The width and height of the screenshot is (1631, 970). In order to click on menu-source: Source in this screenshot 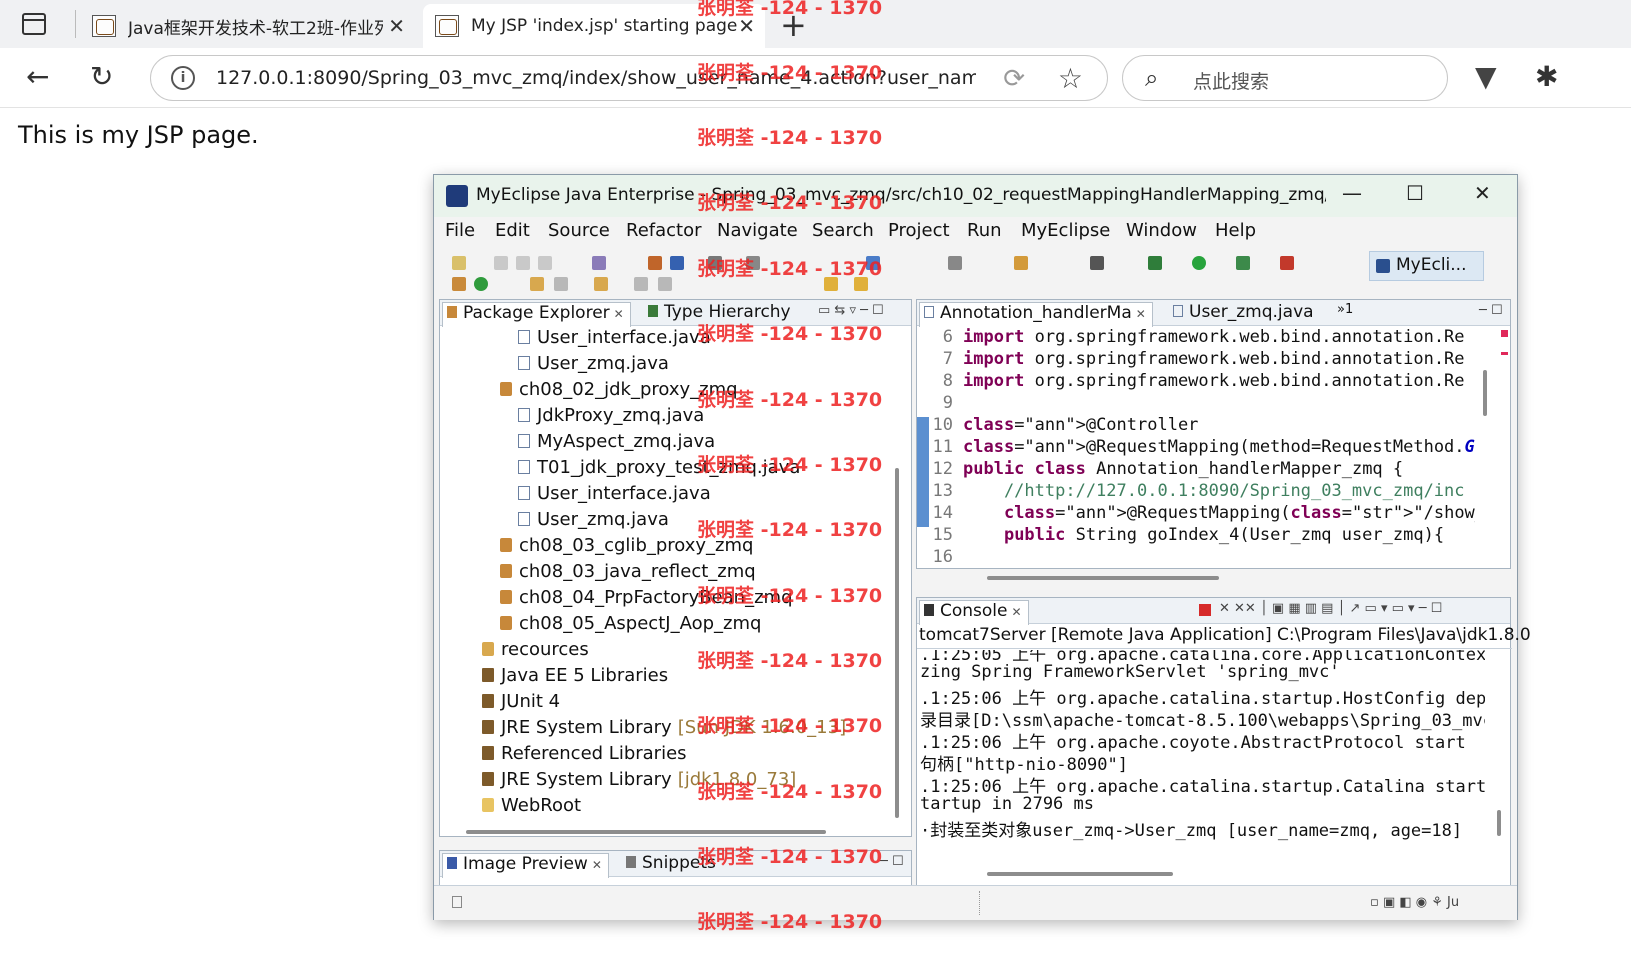, I will do `click(579, 230)`.